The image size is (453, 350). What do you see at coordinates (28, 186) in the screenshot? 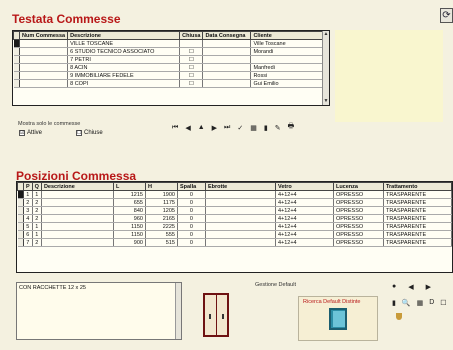
I see `col-p: P` at bounding box center [28, 186].